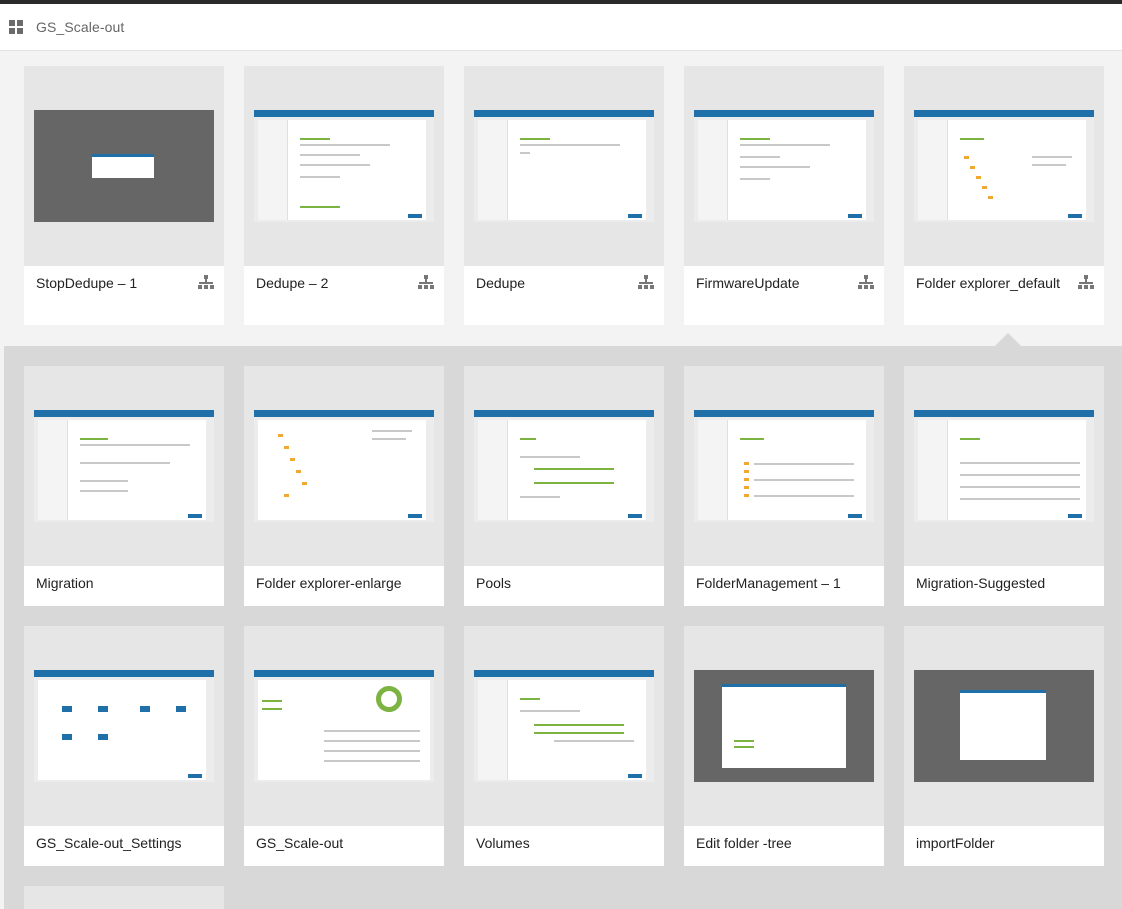  What do you see at coordinates (1008, 340) in the screenshot?
I see `expanded-group-pointer` at bounding box center [1008, 340].